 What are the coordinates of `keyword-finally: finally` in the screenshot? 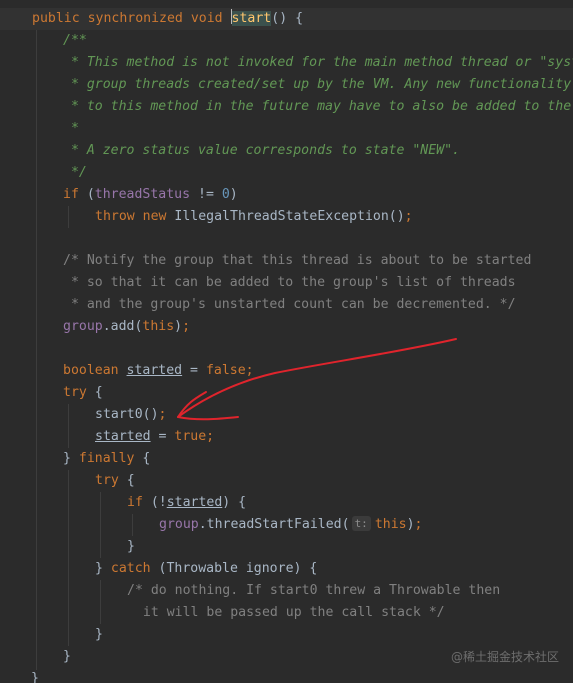 It's located at (106, 458).